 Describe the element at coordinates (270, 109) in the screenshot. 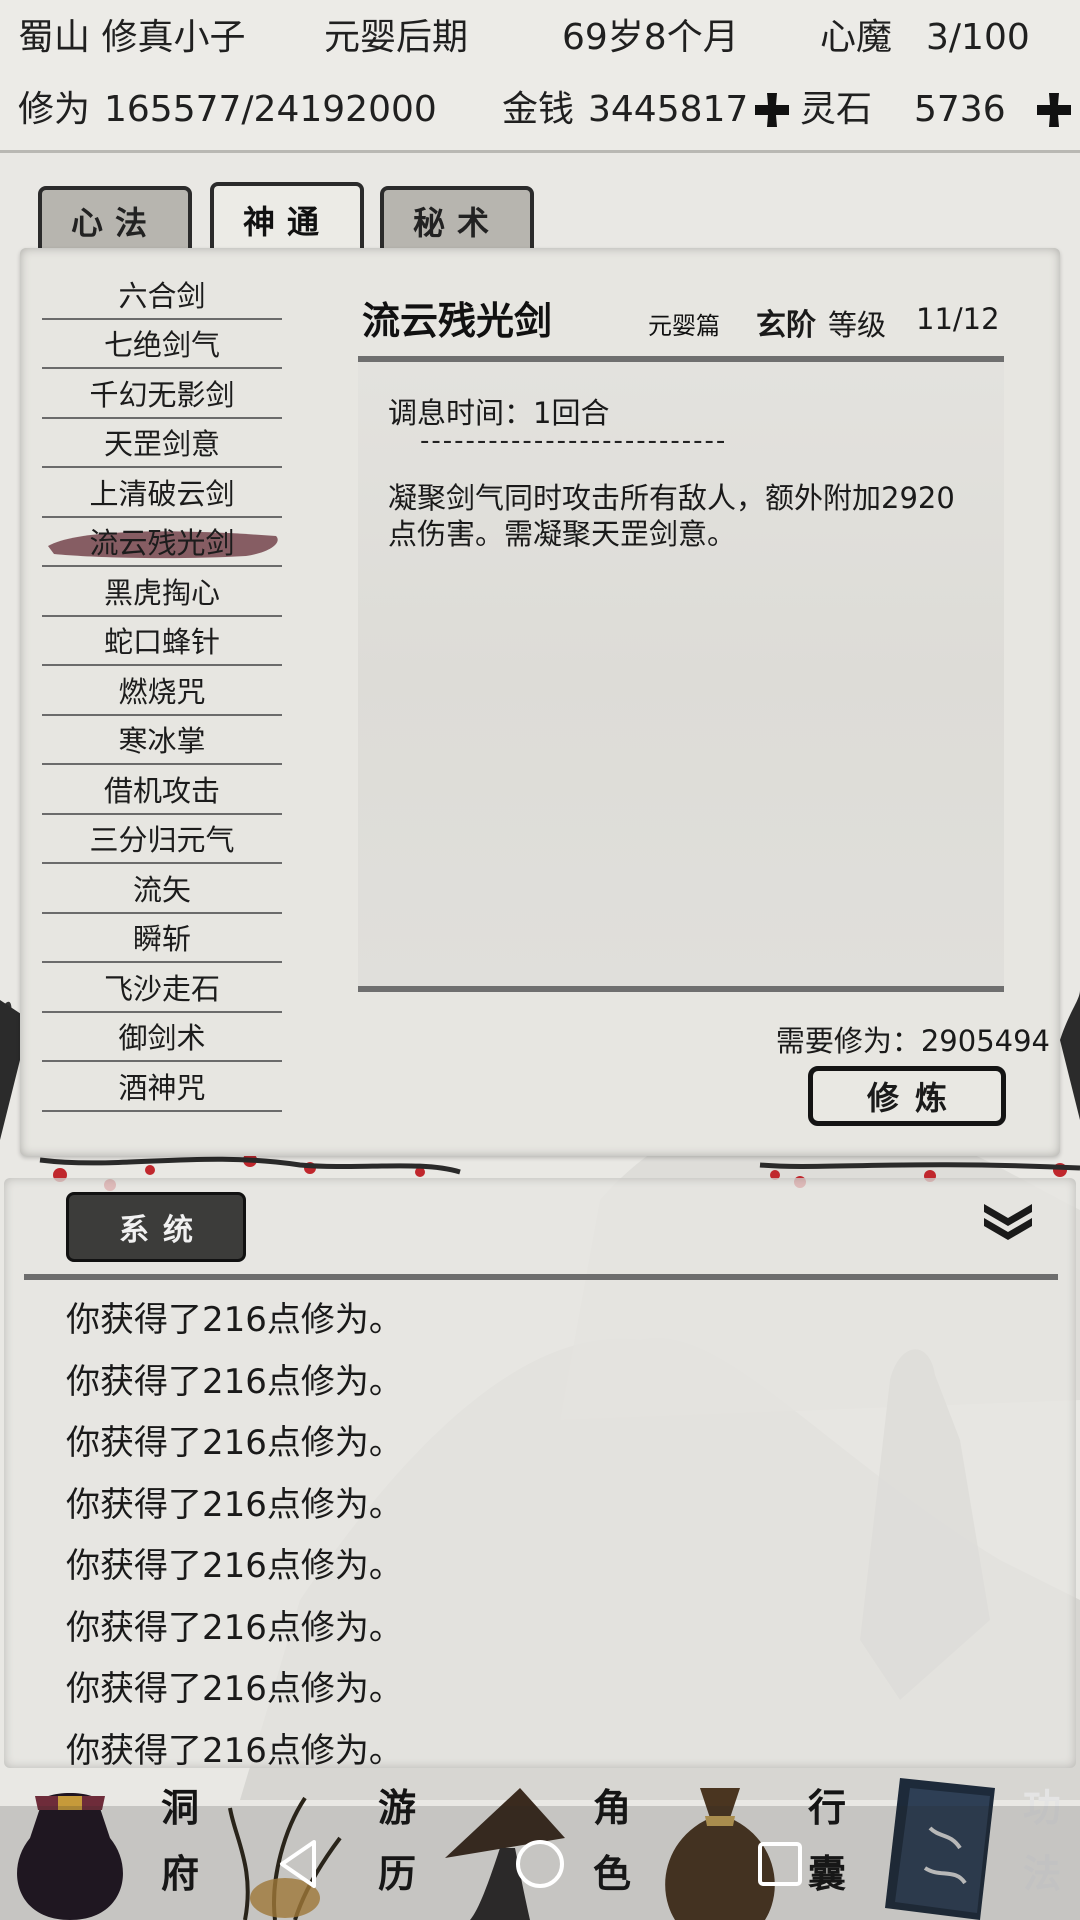

I see `cultivation-value: 165577/24192000` at that location.